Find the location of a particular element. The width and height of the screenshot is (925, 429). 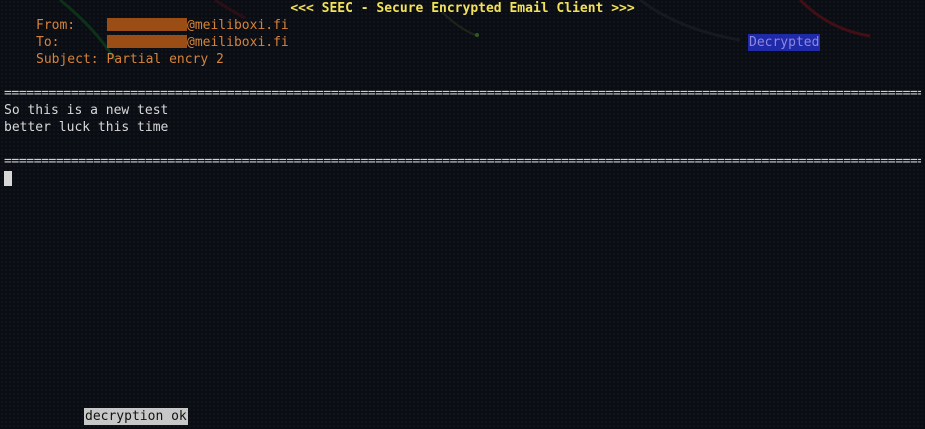

status-message: decryption ok is located at coordinates (136, 416).